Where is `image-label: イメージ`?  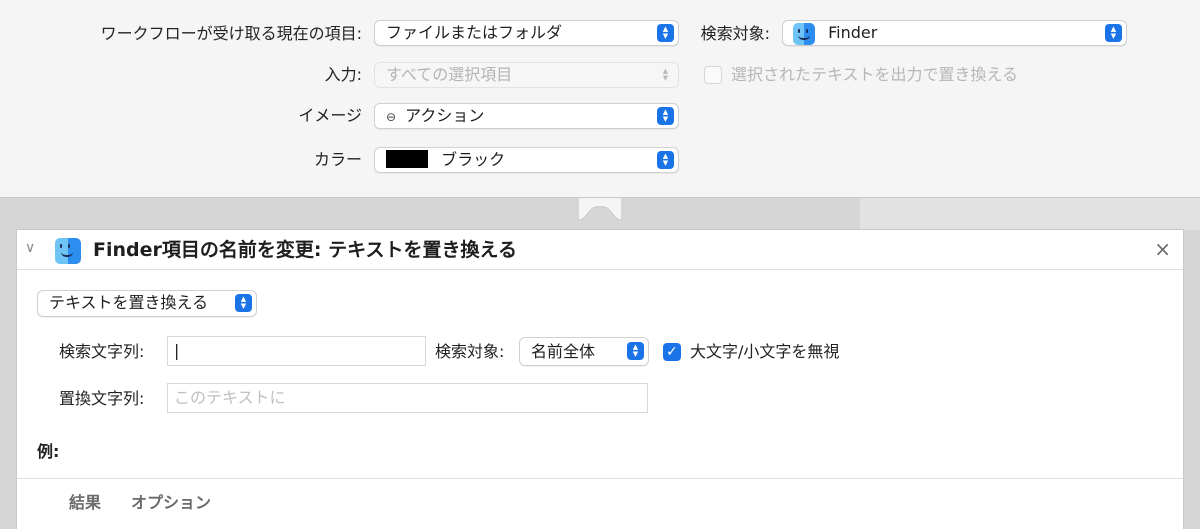
image-label: イメージ is located at coordinates (330, 115).